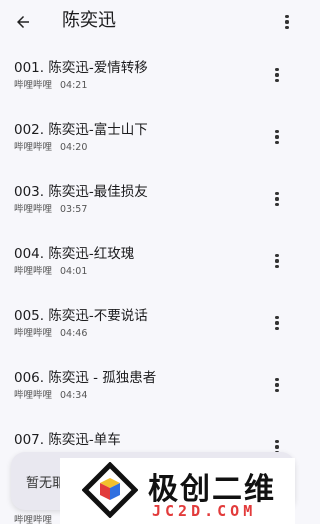 Image resolution: width=320 pixels, height=524 pixels. I want to click on song-duration: 04:46, so click(74, 333).